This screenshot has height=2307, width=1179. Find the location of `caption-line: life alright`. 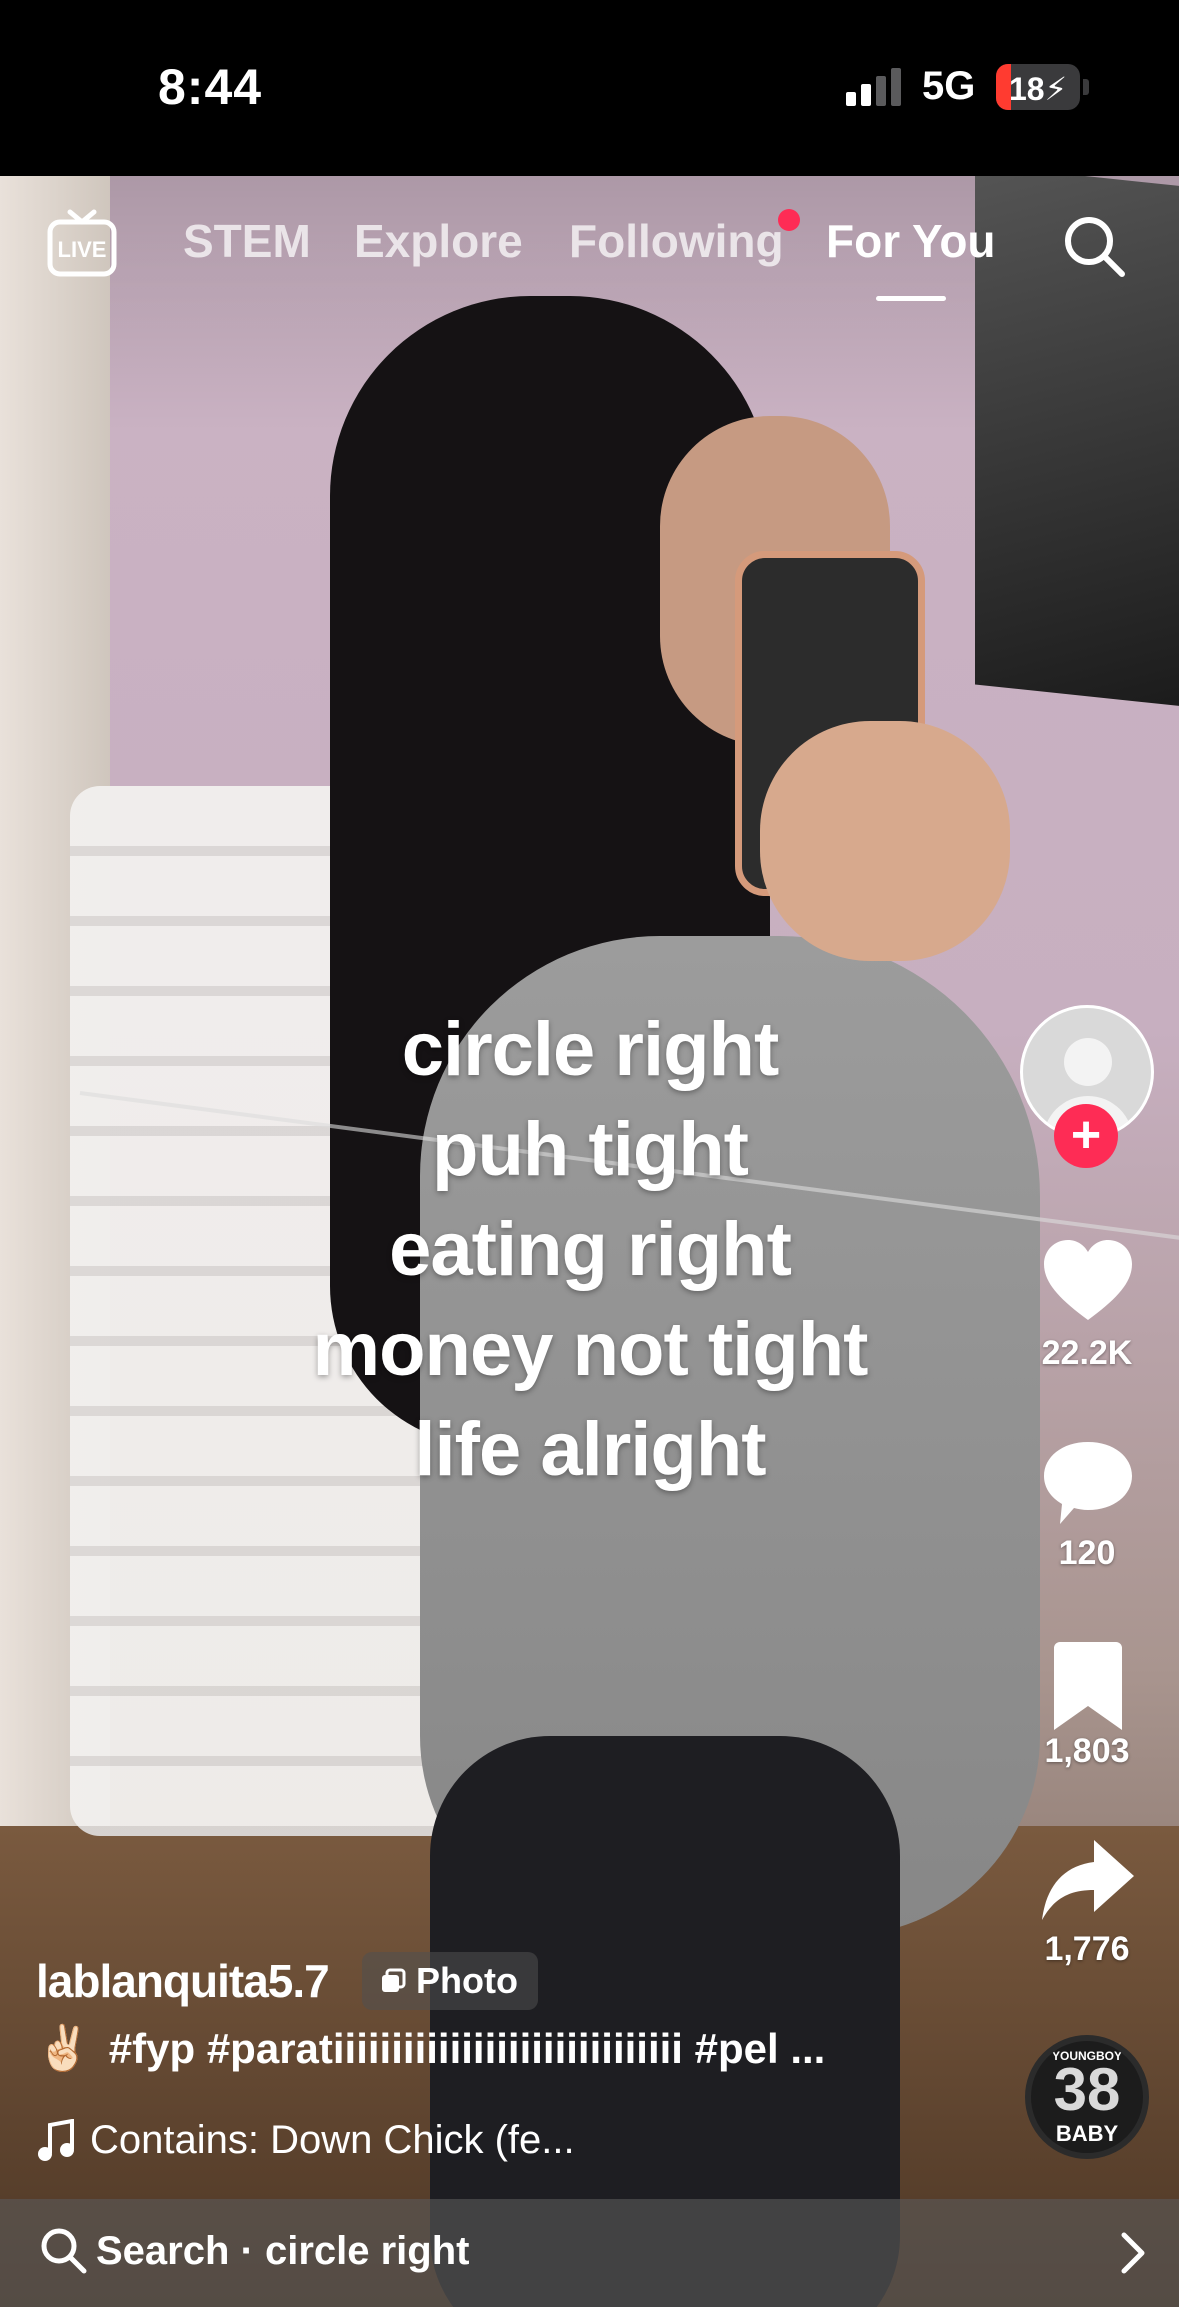

caption-line: life alright is located at coordinates (590, 1449).